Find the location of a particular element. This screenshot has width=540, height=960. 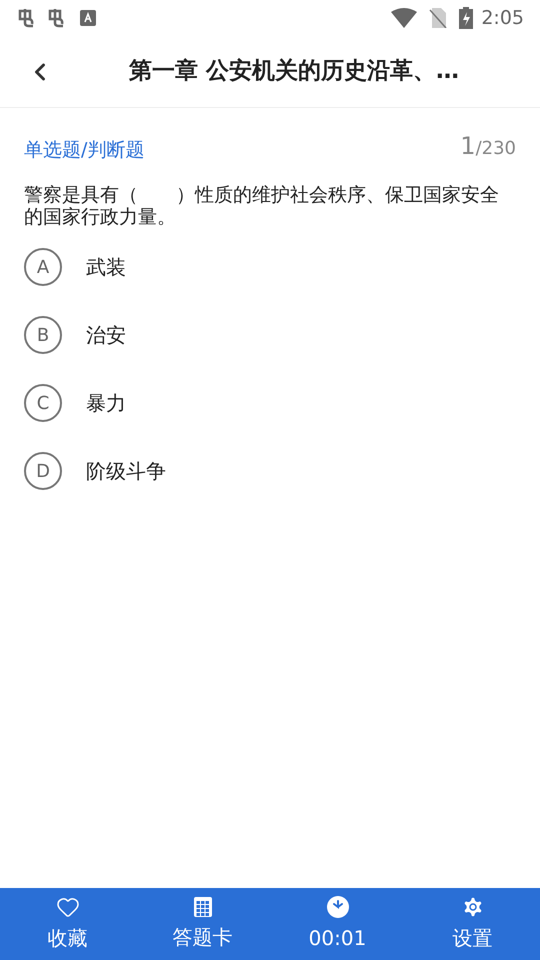

question-type: 单选题/判断题 is located at coordinates (84, 150).